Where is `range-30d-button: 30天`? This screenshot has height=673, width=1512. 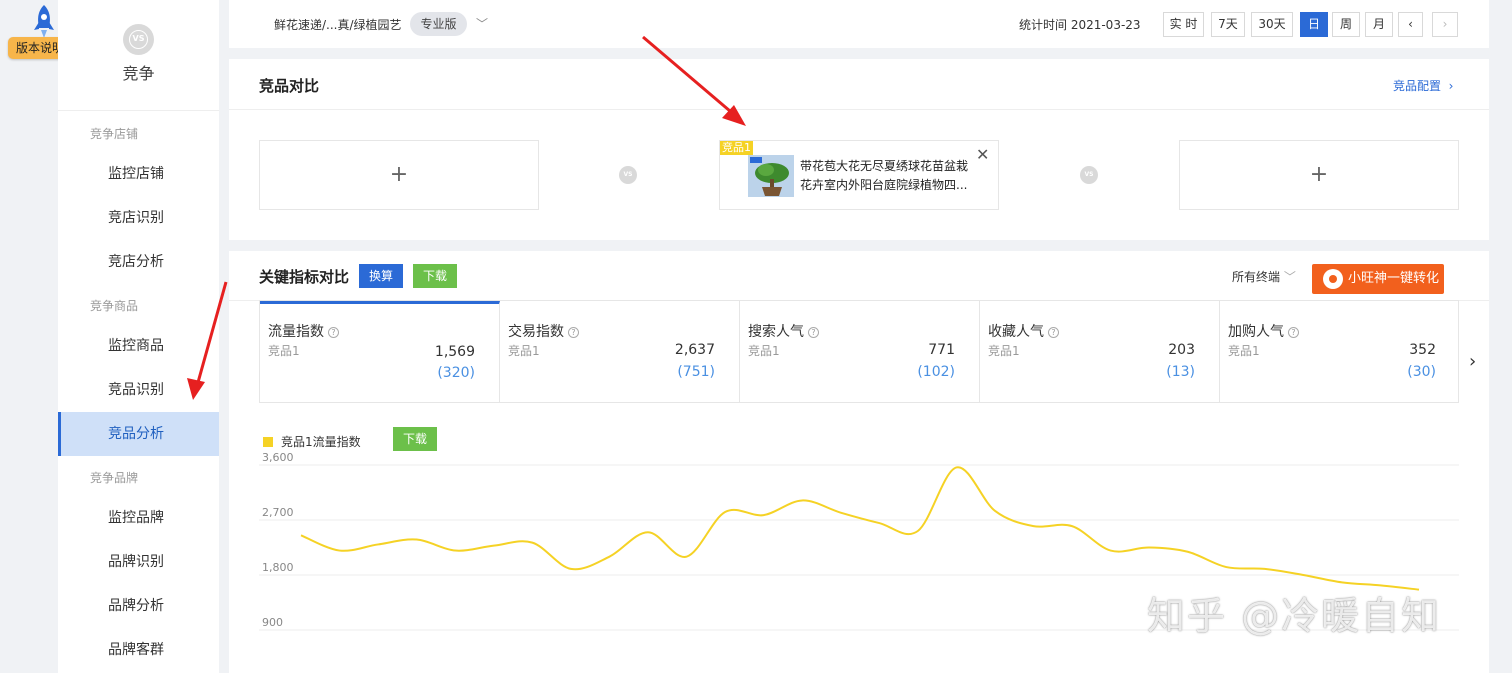 range-30d-button: 30天 is located at coordinates (1272, 24).